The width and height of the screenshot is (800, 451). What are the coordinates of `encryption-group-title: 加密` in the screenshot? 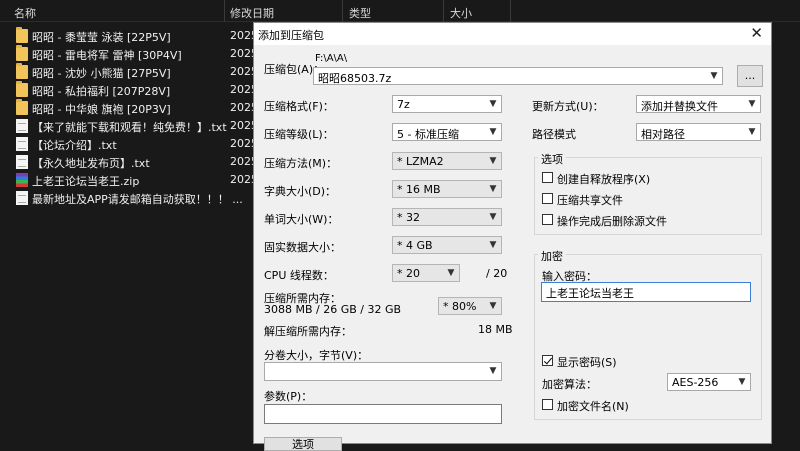 It's located at (552, 256).